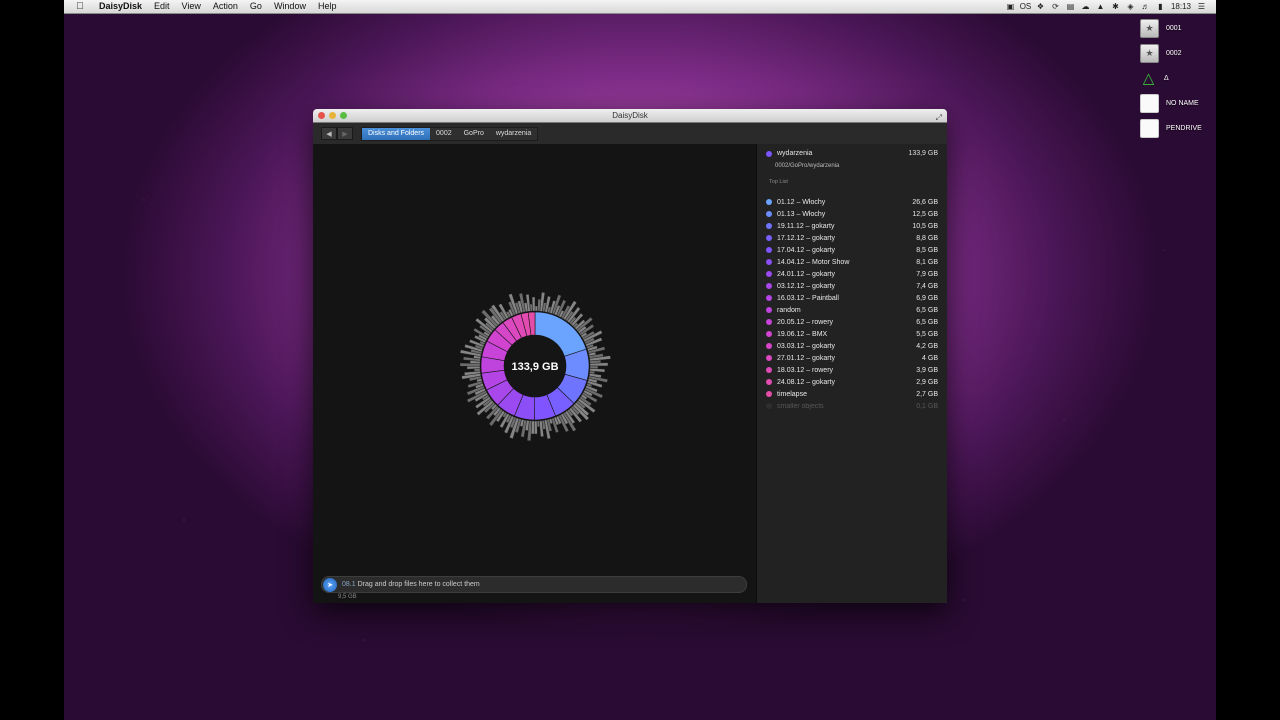 The height and width of the screenshot is (720, 1280). Describe the element at coordinates (330, 584) in the screenshot. I see `collector-icon: ➤` at that location.